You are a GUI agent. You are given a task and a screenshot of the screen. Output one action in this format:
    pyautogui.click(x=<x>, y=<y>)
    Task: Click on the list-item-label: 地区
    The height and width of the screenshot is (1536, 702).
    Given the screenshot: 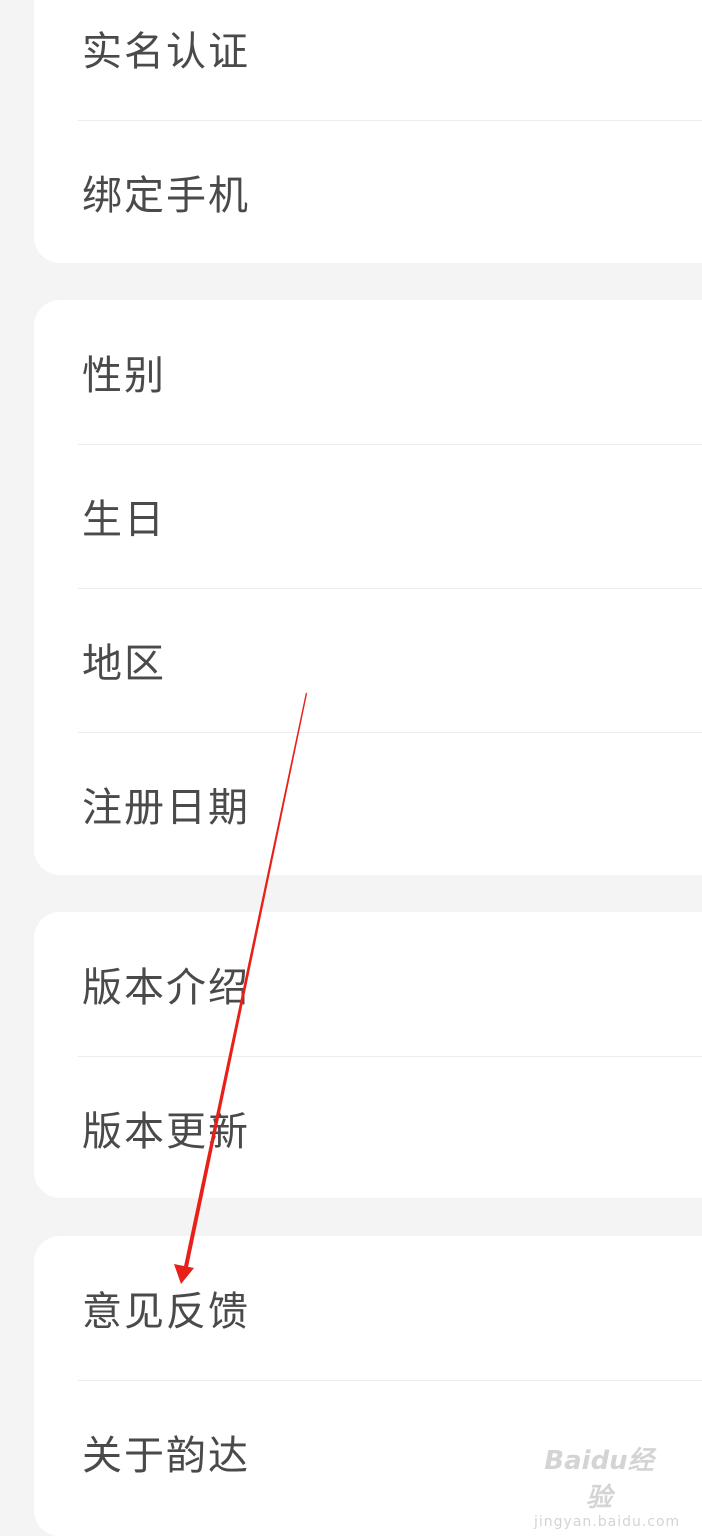 What is the action you would take?
    pyautogui.click(x=124, y=664)
    